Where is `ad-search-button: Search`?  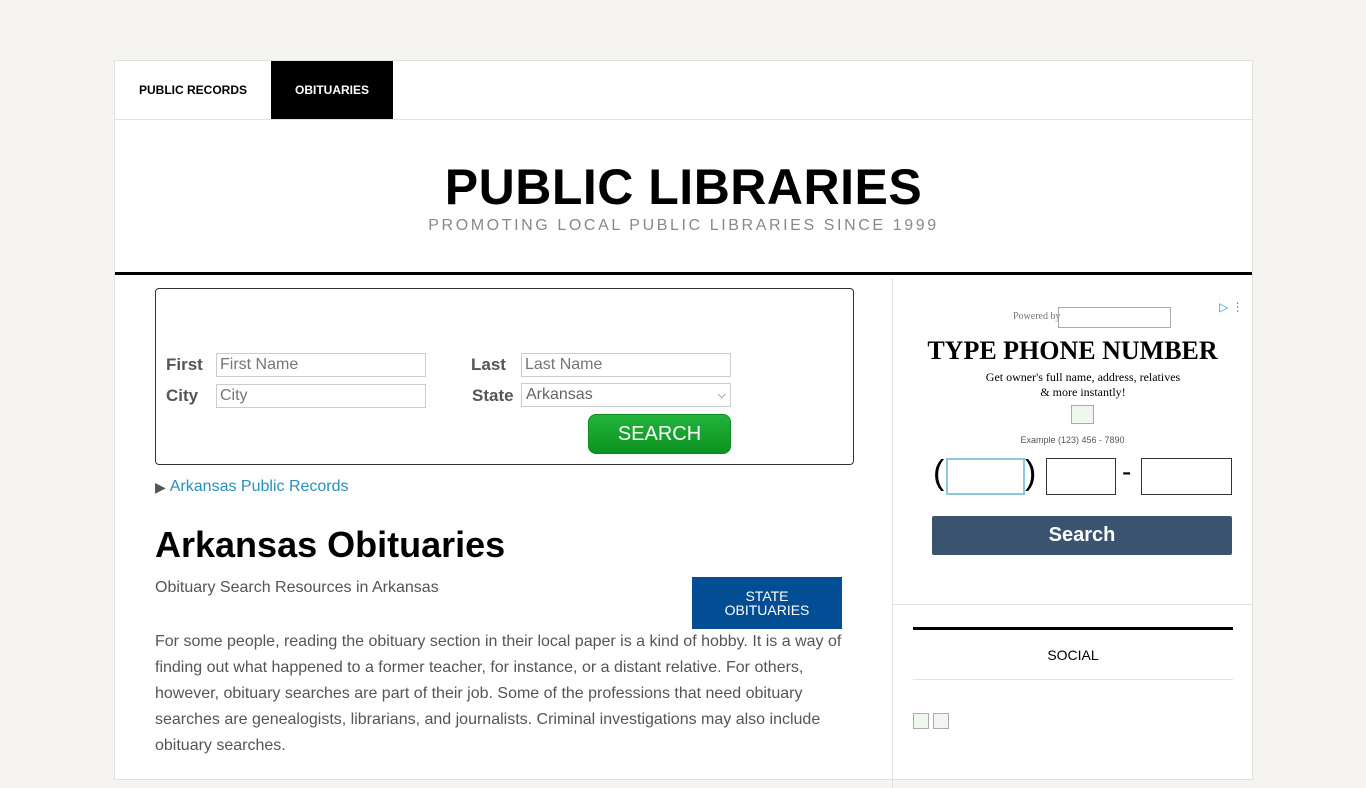 ad-search-button: Search is located at coordinates (1082, 535).